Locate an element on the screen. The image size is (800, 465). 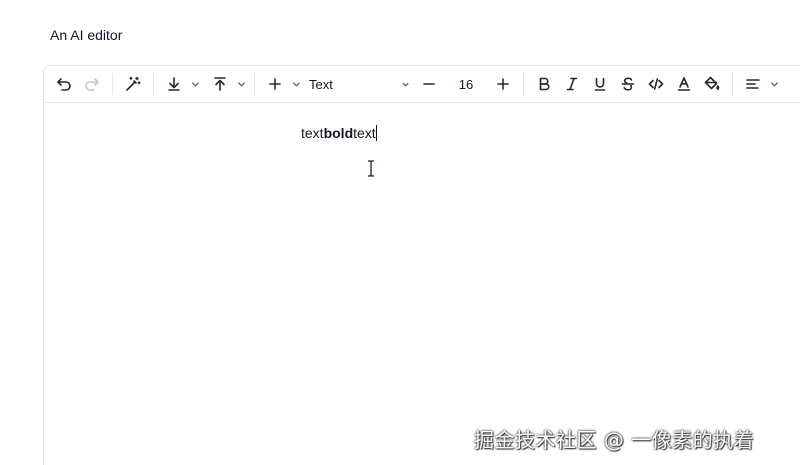
align-left-icon is located at coordinates (753, 84).